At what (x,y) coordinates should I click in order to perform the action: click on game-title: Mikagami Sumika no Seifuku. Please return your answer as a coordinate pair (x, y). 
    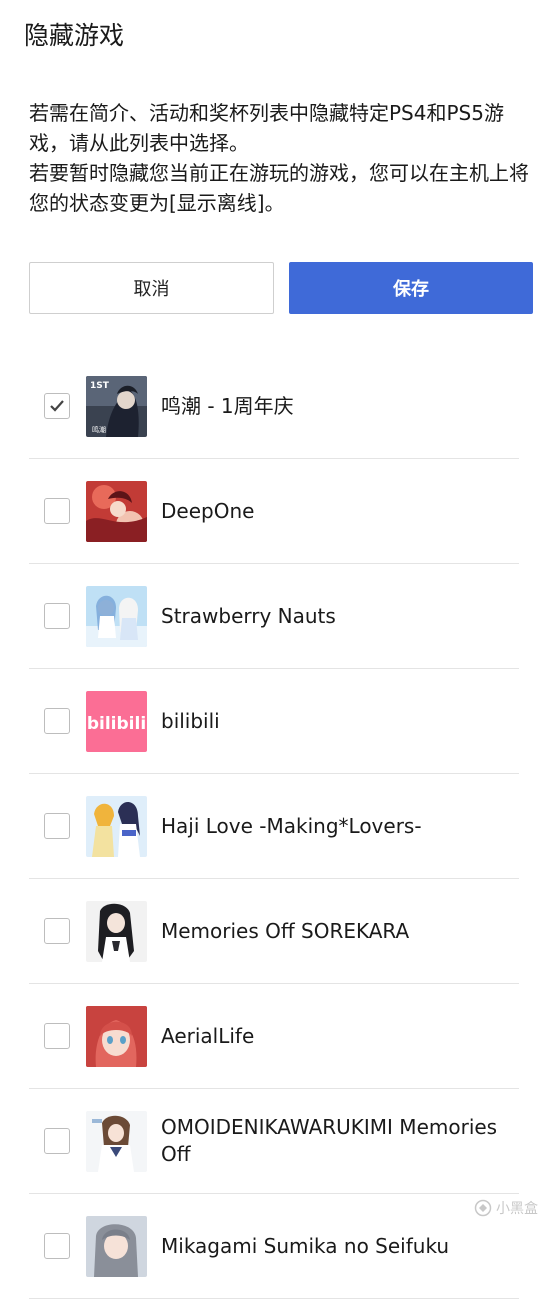
    Looking at the image, I should click on (305, 1245).